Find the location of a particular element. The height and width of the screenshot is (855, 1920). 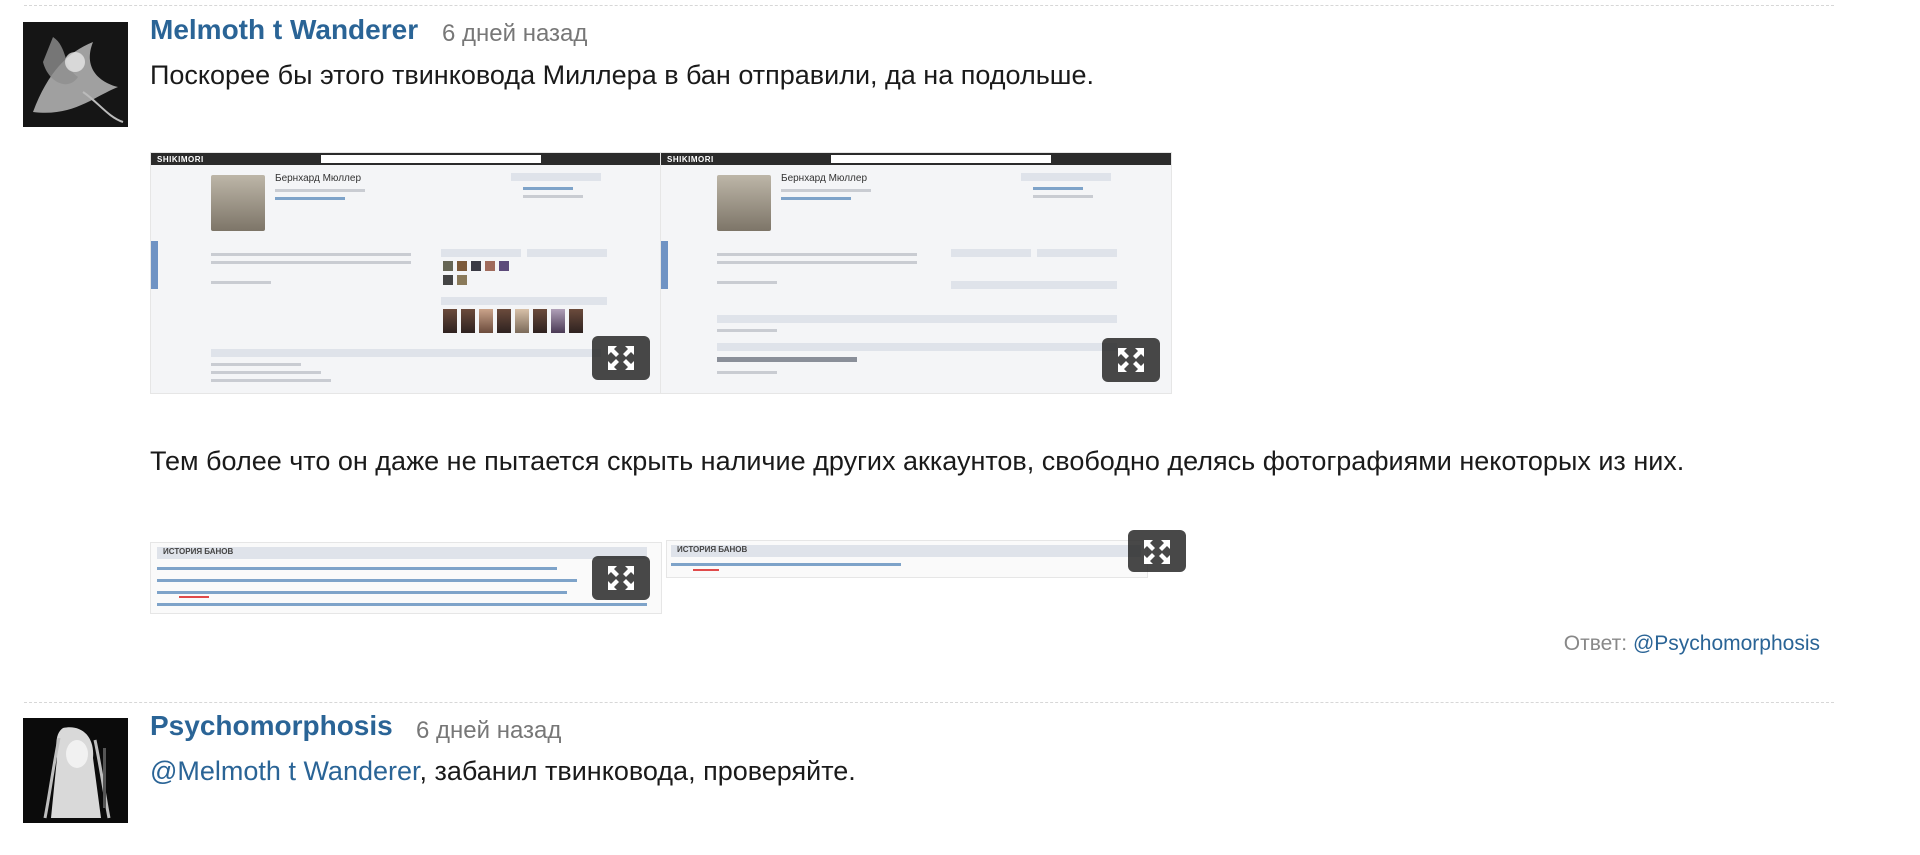

avatar-illustration-icon is located at coordinates (75, 74).